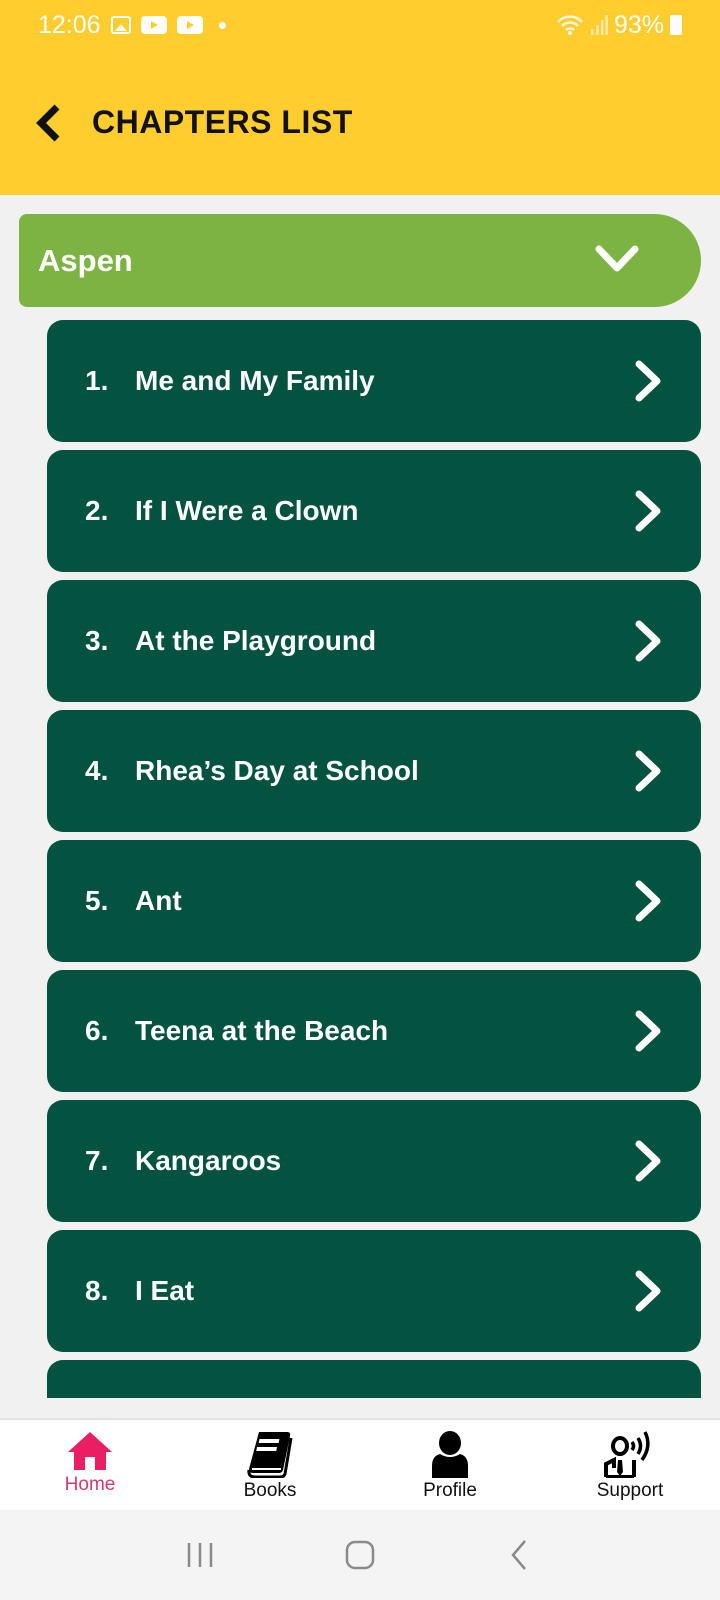 The image size is (720, 1600). I want to click on nav-profile-label: Profile, so click(450, 1490).